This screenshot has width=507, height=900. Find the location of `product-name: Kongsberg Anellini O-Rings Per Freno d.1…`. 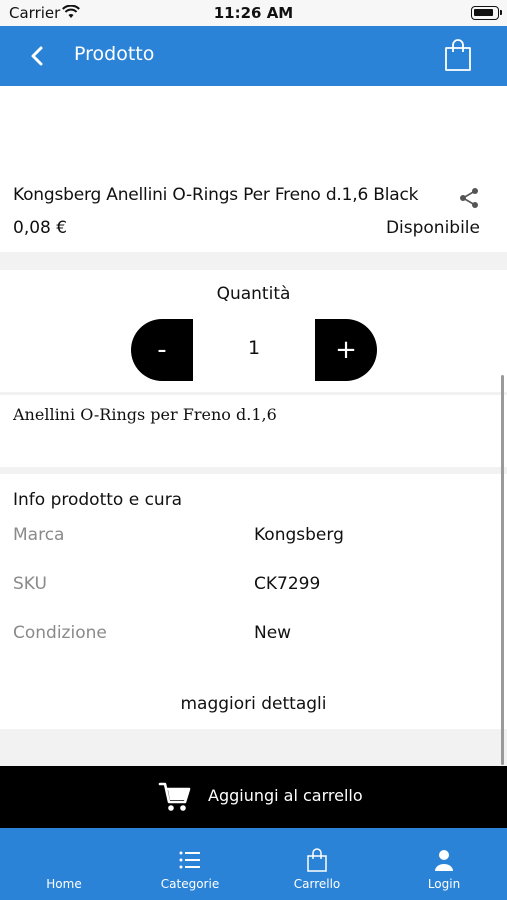

product-name: Kongsberg Anellini O-Rings Per Freno d.1… is located at coordinates (216, 195).